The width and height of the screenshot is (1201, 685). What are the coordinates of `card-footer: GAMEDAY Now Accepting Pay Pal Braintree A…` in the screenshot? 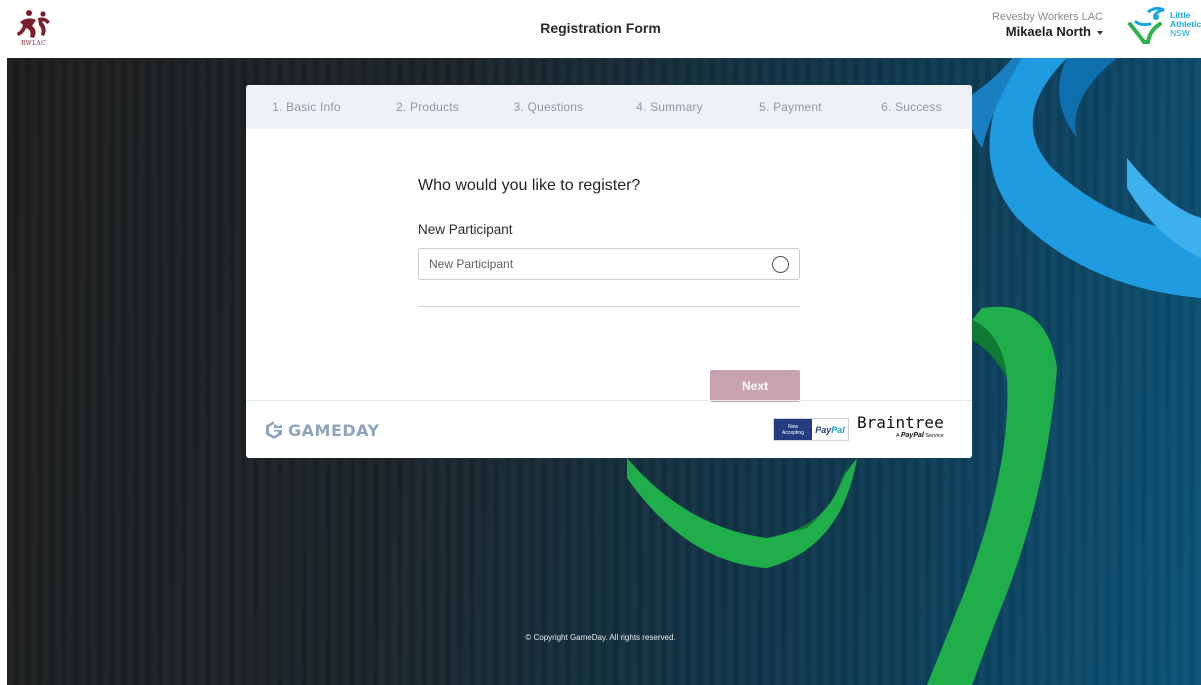 It's located at (609, 429).